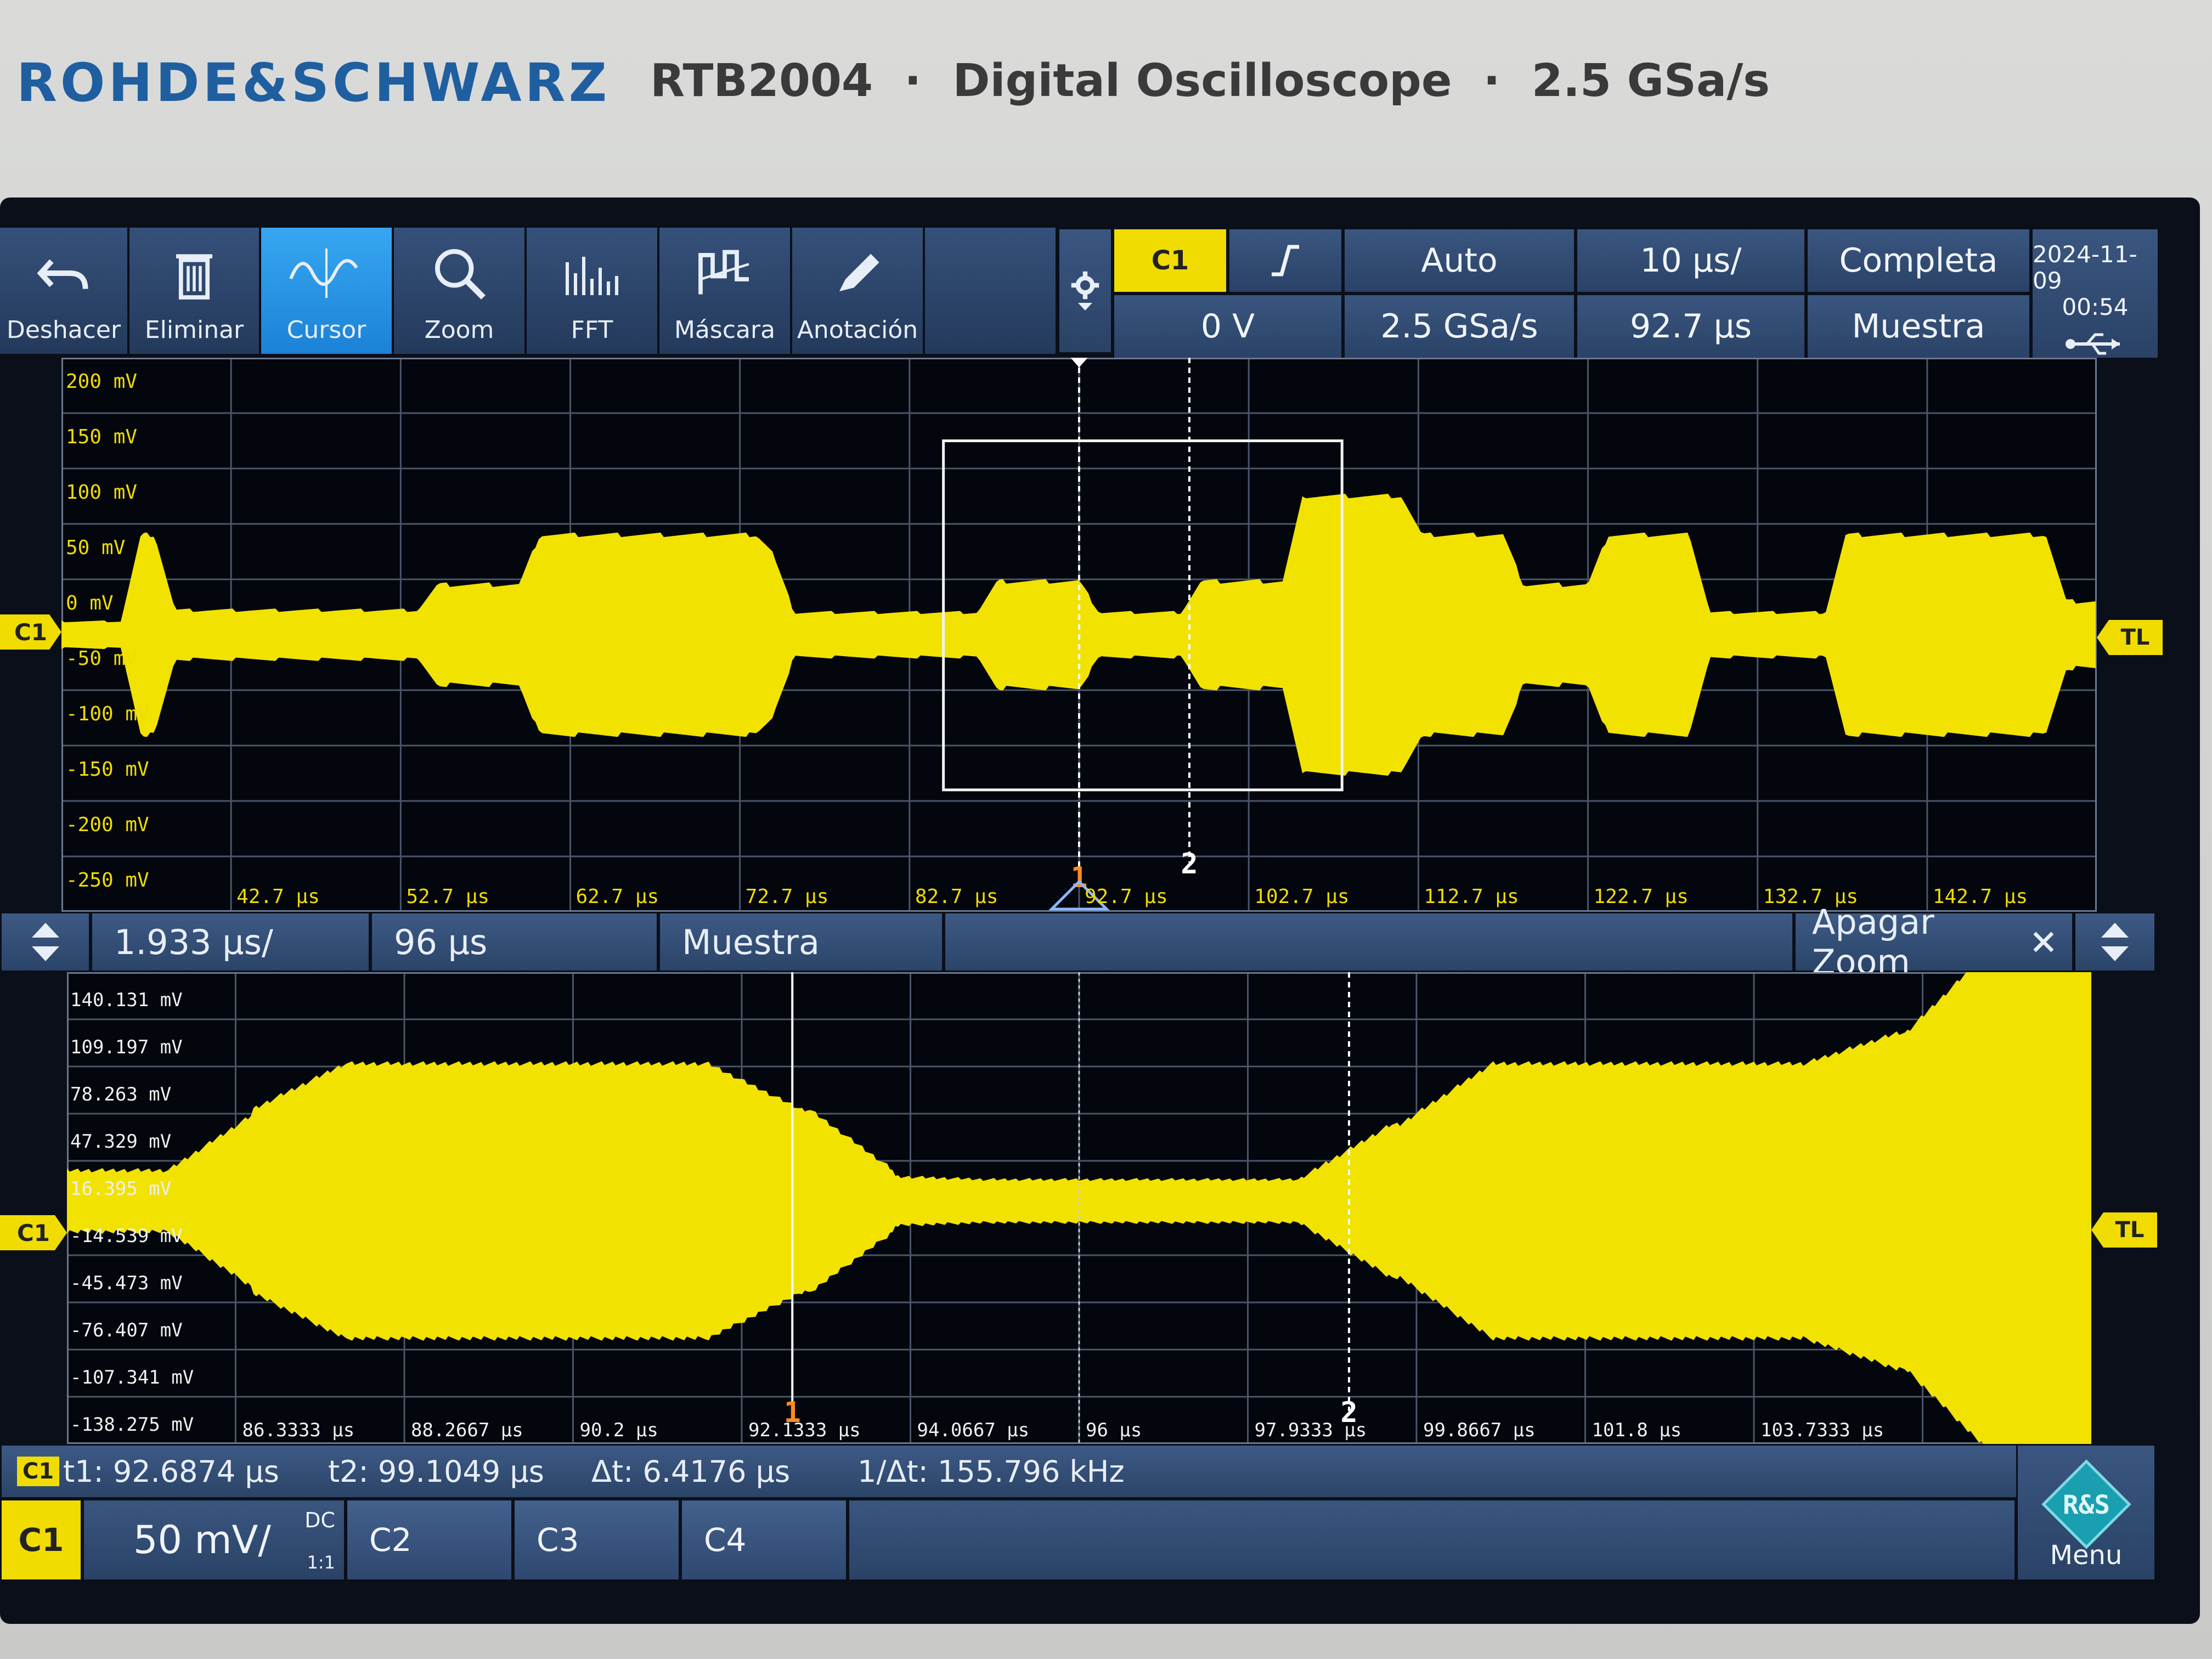 This screenshot has height=1659, width=2212. What do you see at coordinates (108, 770) in the screenshot?
I see `y-tick-label: -150 mV` at bounding box center [108, 770].